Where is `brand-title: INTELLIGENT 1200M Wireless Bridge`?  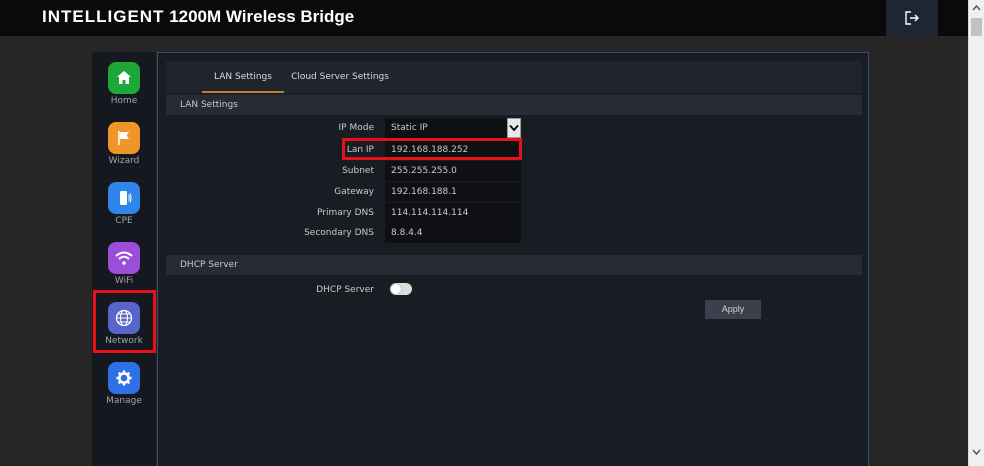
brand-title: INTELLIGENT 1200M Wireless Bridge is located at coordinates (198, 17).